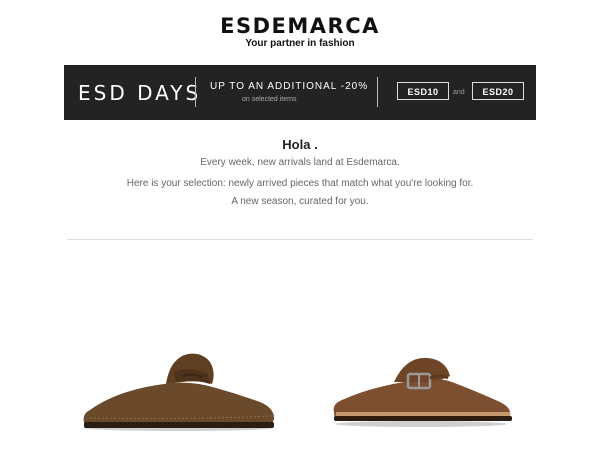  I want to click on brand-logo: ESDEMARCA, so click(300, 26).